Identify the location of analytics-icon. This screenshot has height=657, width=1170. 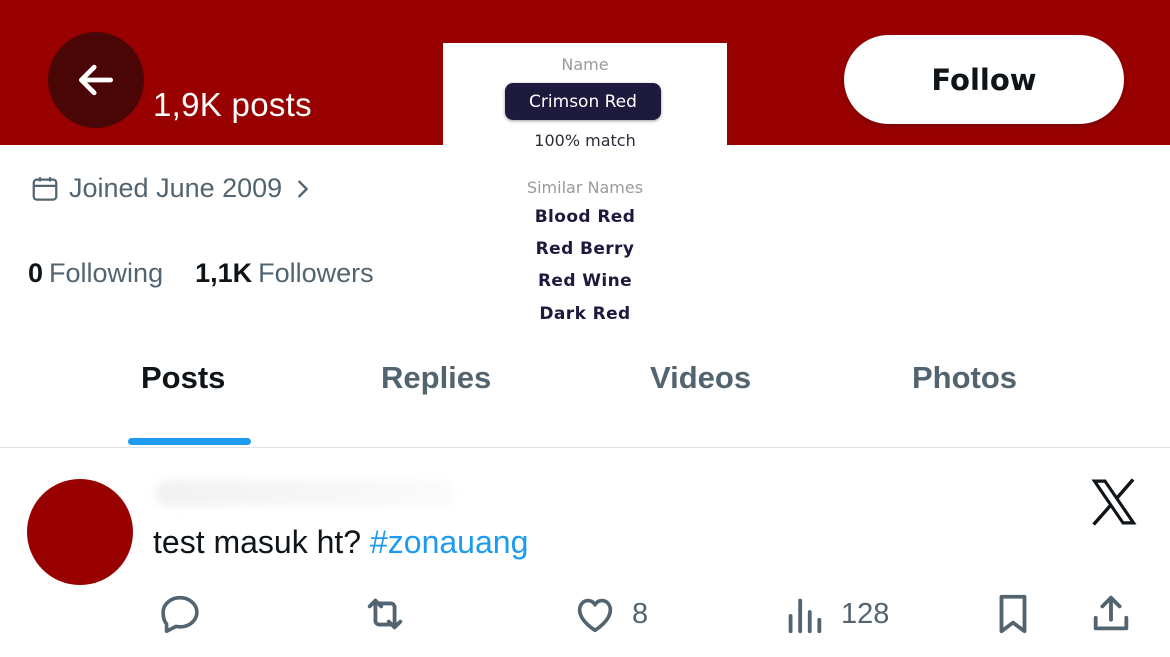
(805, 616).